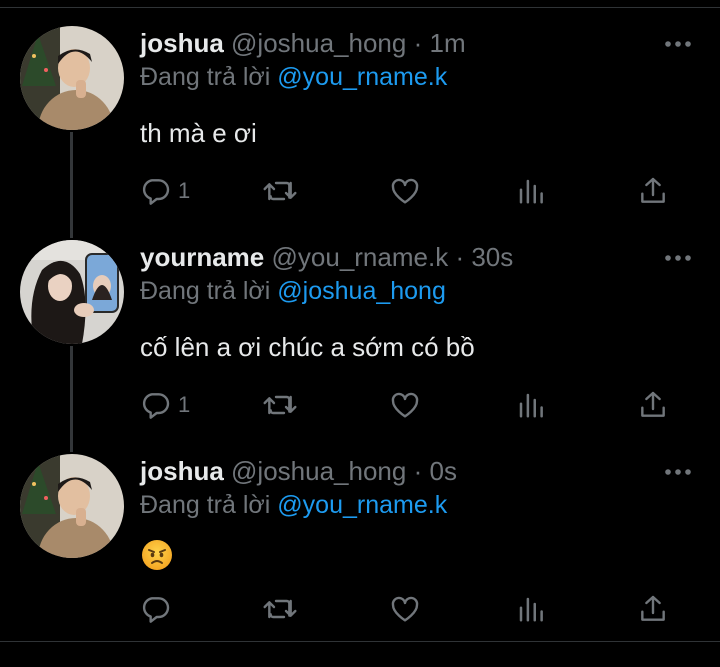 This screenshot has width=720, height=667. What do you see at coordinates (442, 471) in the screenshot?
I see `timestamp: 0s` at bounding box center [442, 471].